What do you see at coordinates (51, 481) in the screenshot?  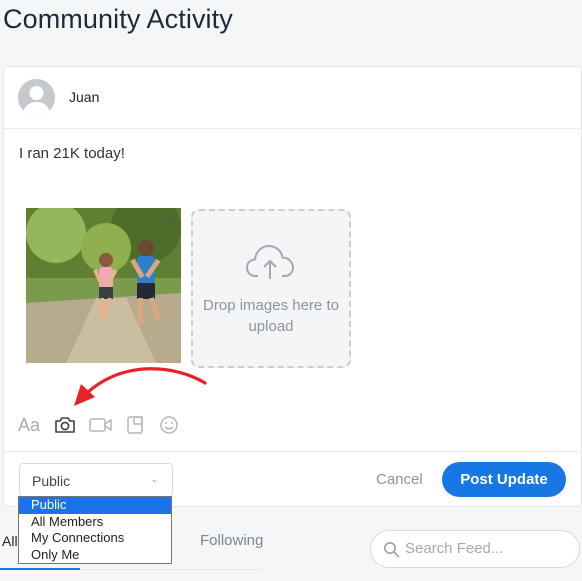 I see `privacy-select-value: Public` at bounding box center [51, 481].